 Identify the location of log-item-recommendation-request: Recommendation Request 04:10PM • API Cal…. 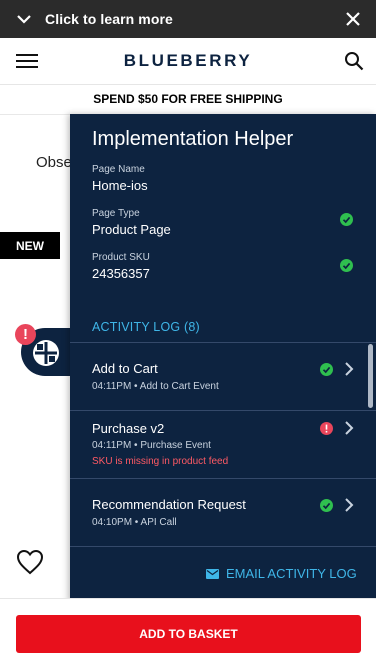
(223, 512).